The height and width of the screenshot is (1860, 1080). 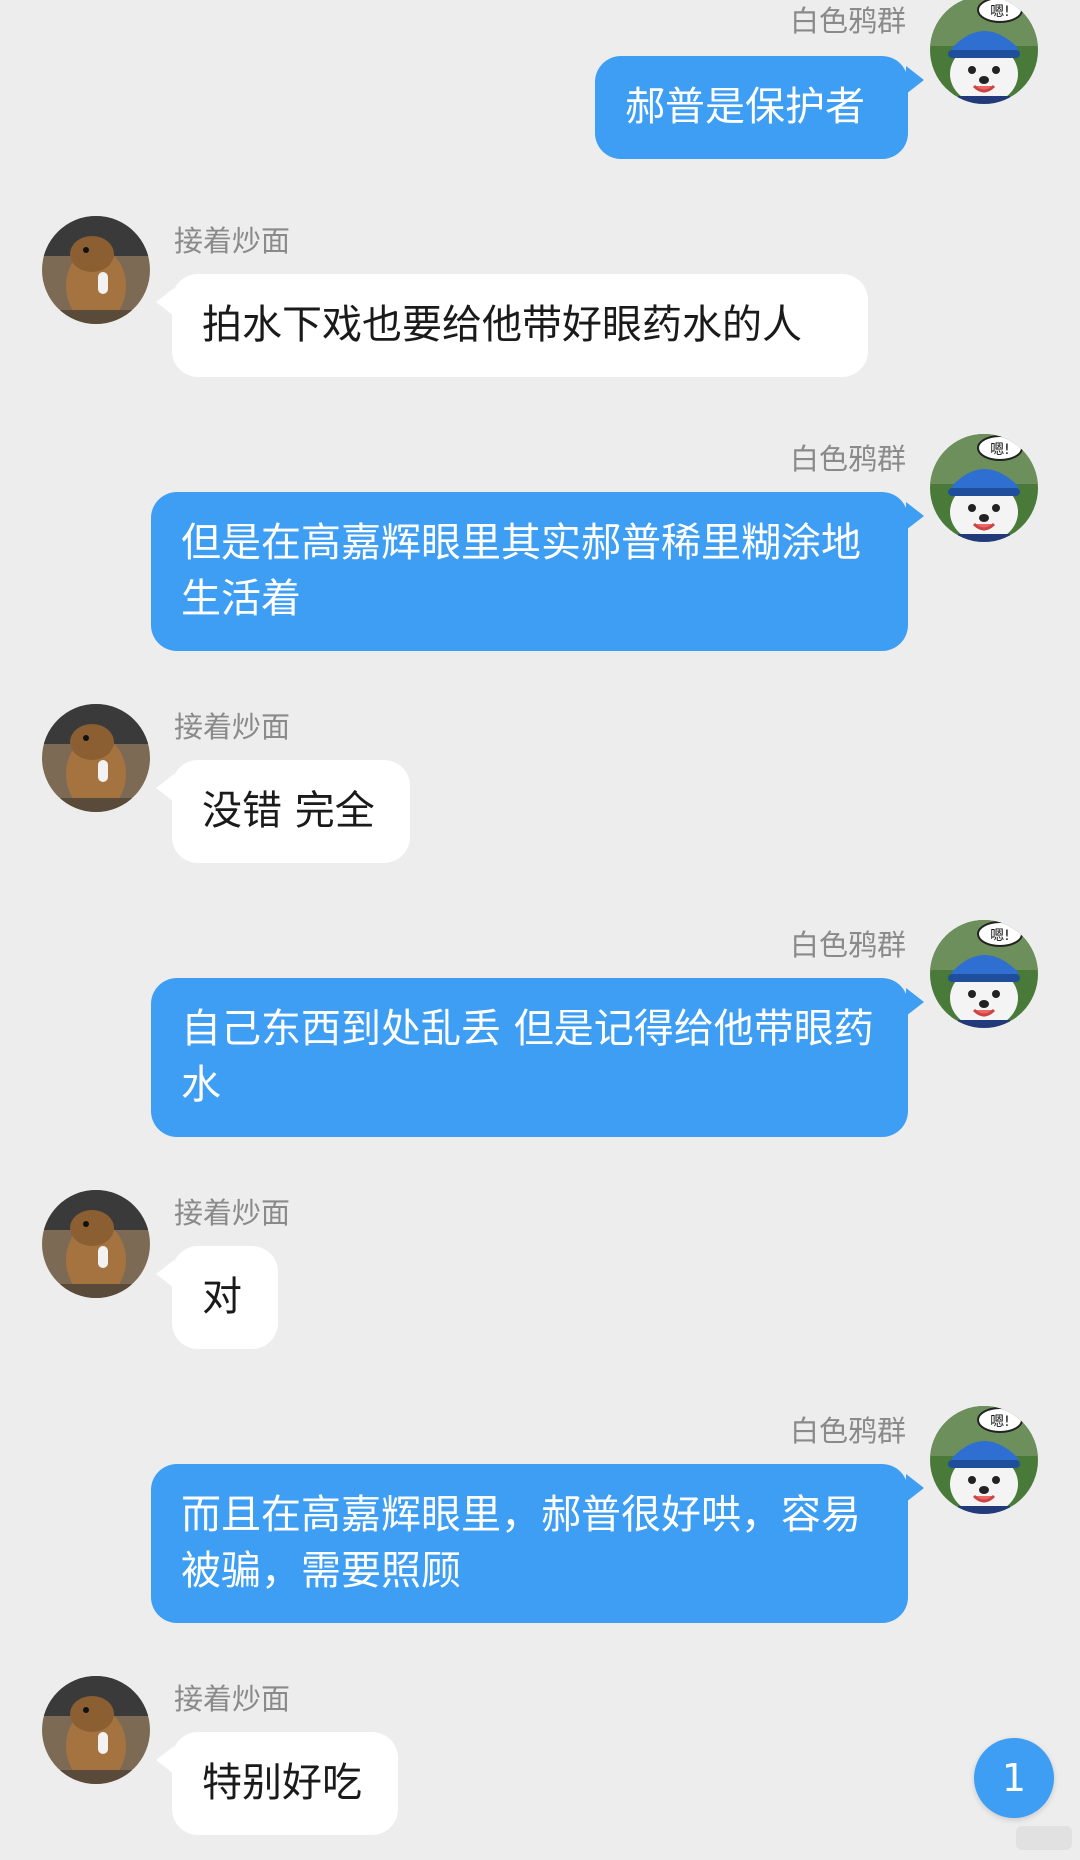 I want to click on message-bubble: 拍水下戏也要给他带好眼药水的人, so click(x=520, y=325).